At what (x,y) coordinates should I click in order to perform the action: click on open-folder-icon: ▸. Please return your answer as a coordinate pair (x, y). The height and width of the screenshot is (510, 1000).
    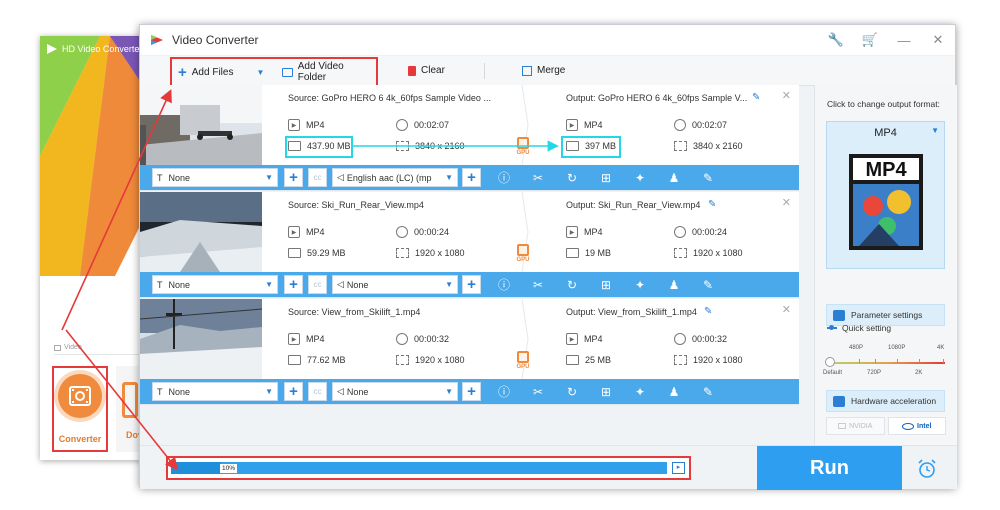
    Looking at the image, I should click on (678, 468).